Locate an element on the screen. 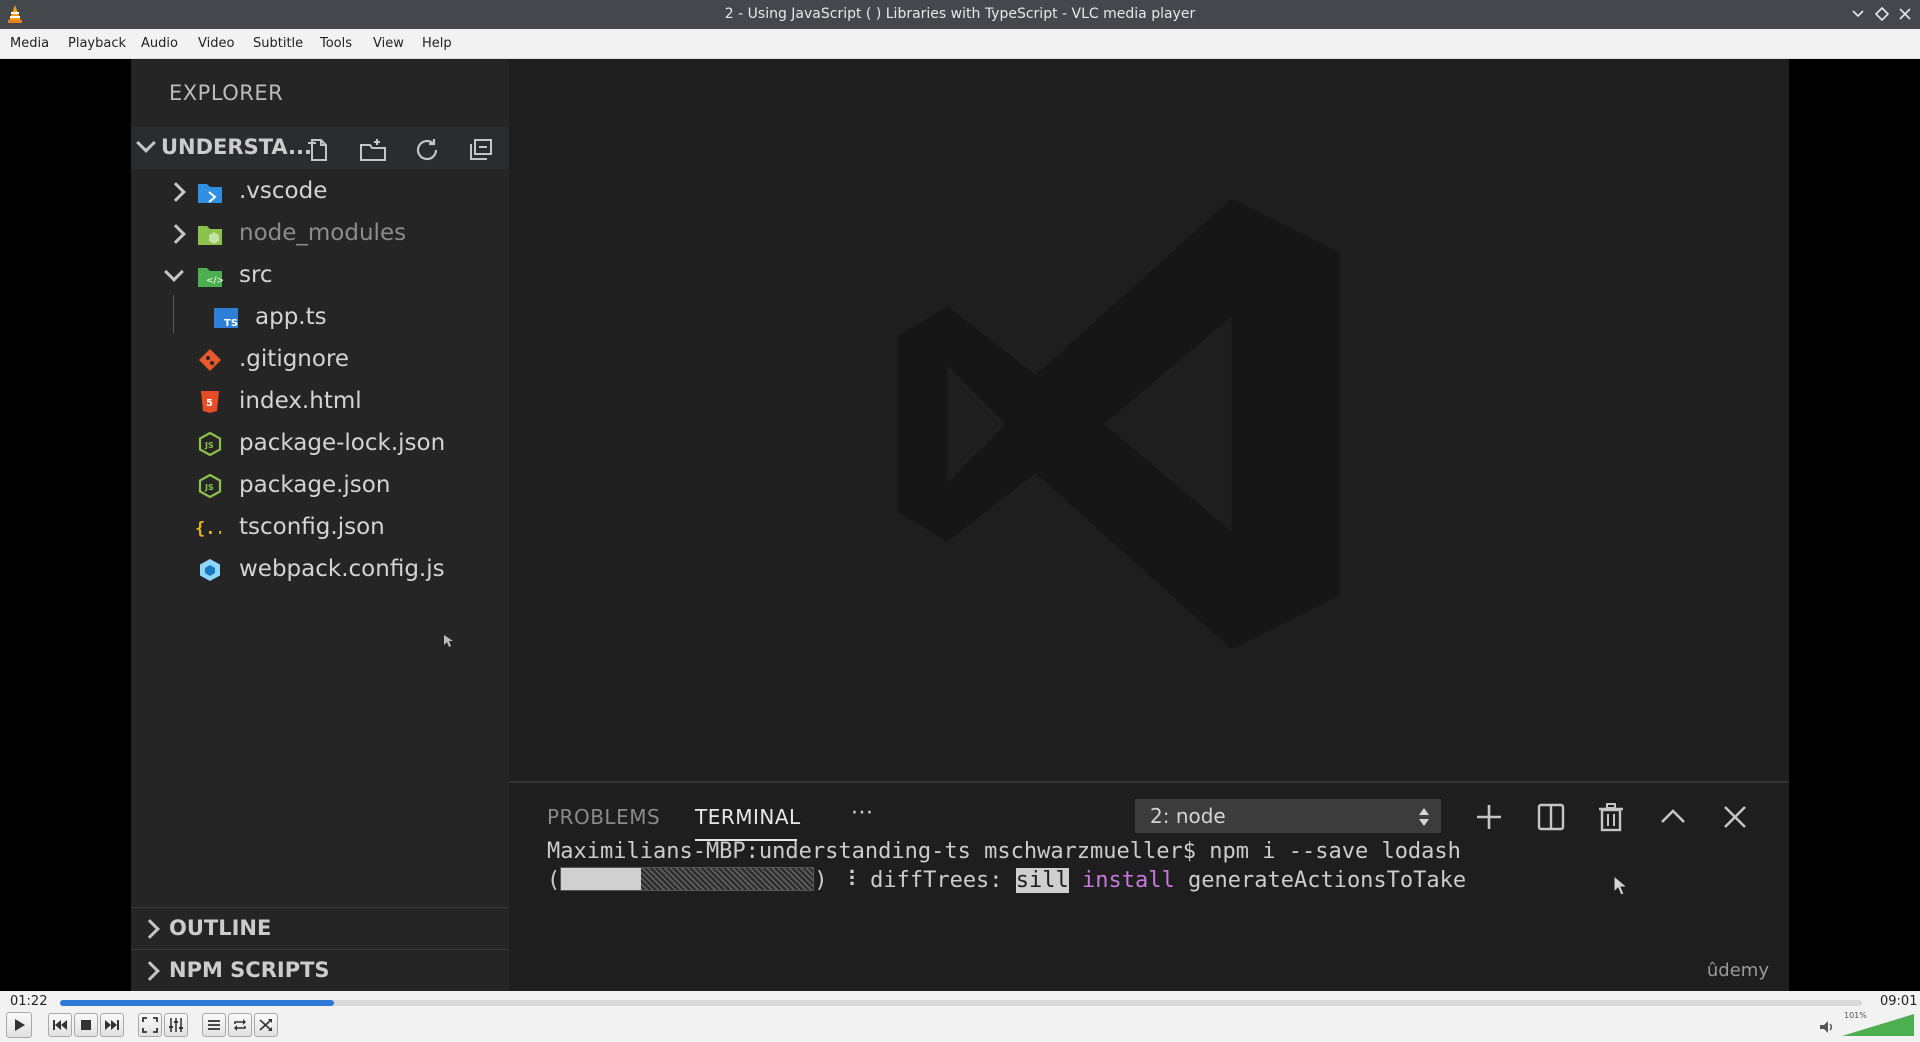 The image size is (1920, 1042). play-icon is located at coordinates (20, 1025).